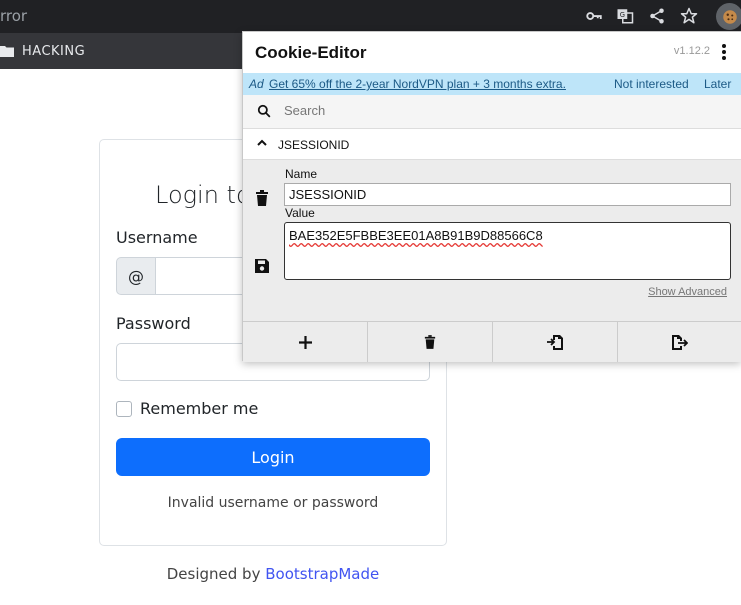 This screenshot has height=605, width=741. I want to click on search-input: Search, so click(304, 110).